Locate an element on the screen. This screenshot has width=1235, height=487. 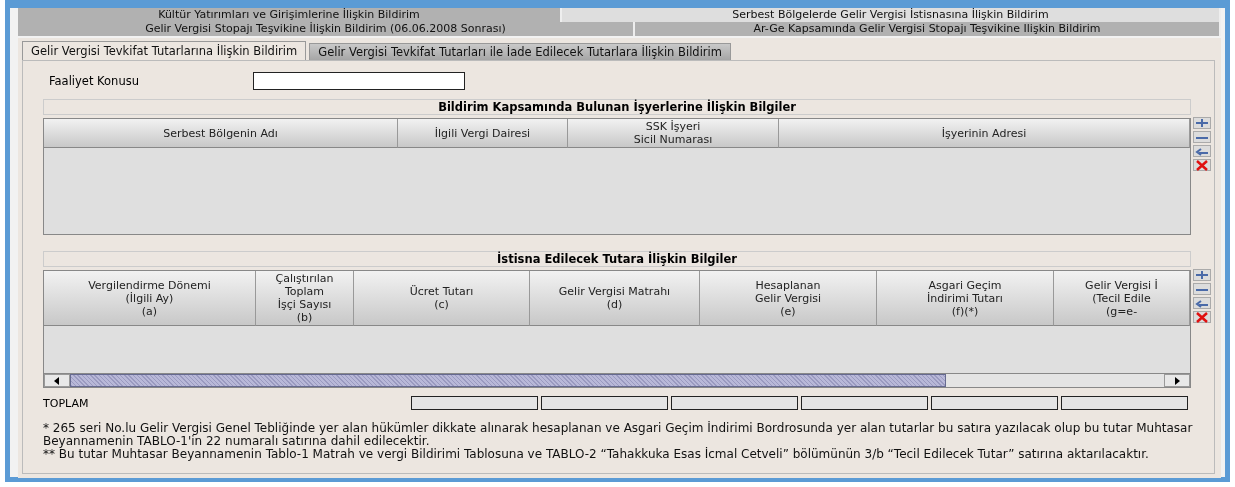
triangle-right-icon is located at coordinates (1177, 380).